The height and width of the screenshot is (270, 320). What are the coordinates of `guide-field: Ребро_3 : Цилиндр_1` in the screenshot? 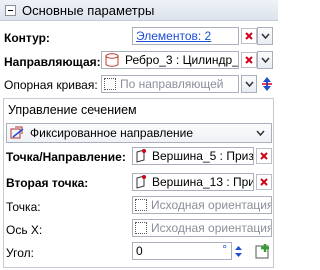 It's located at (170, 60).